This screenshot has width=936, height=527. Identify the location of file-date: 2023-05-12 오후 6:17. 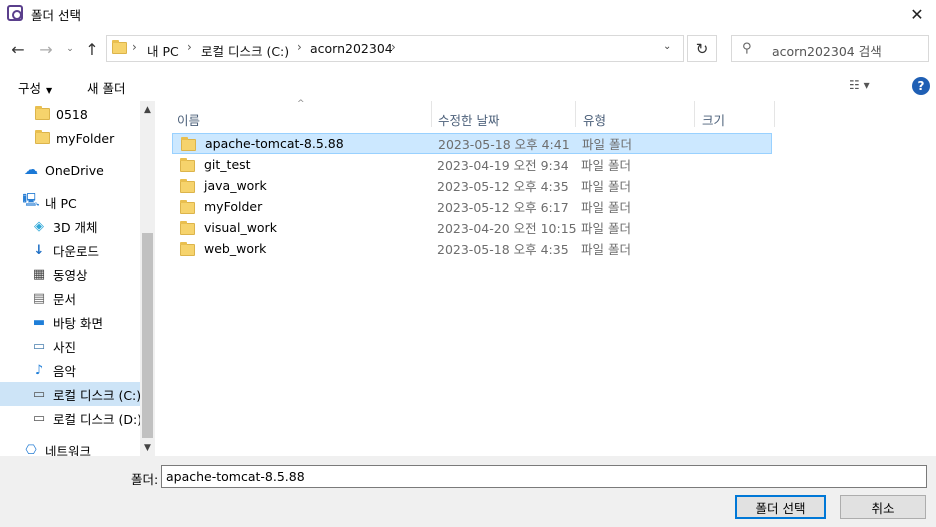
(503, 207).